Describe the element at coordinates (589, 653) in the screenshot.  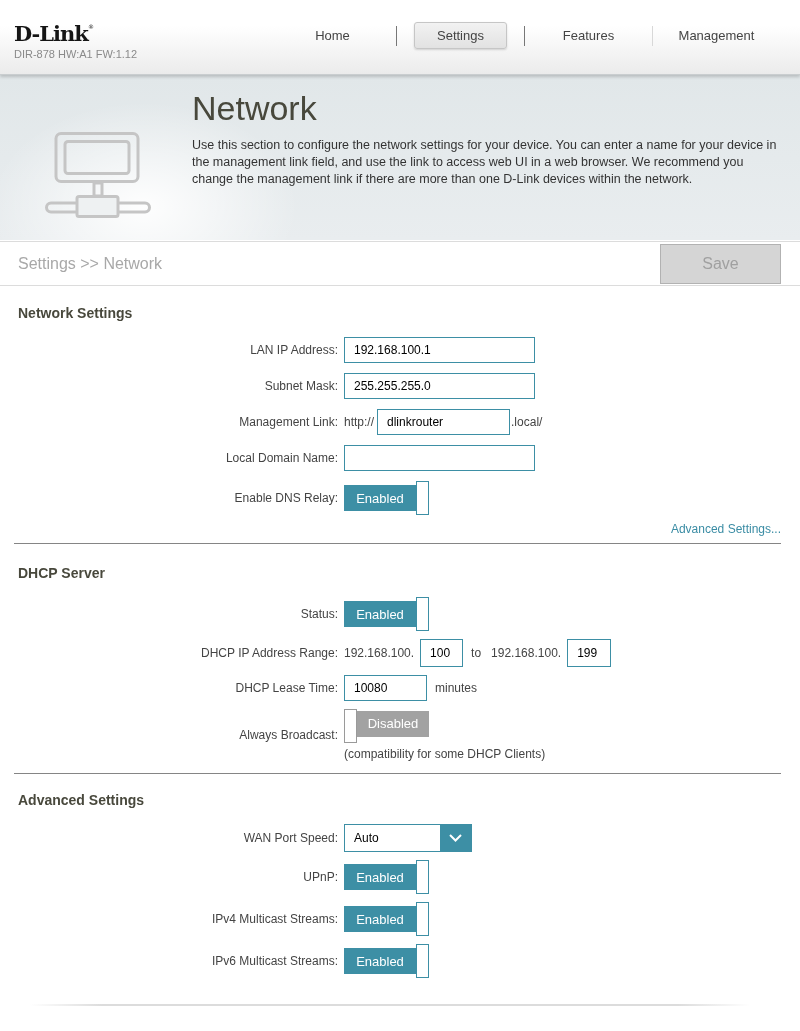
I see `text-field: 199` at that location.